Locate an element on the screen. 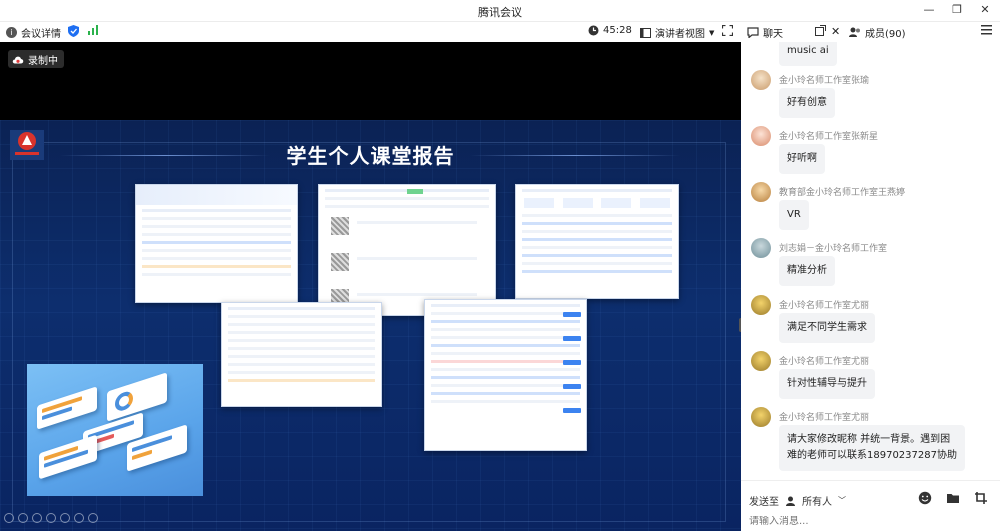 This screenshot has height=531, width=1000. window-controls: — ❐ ✕ is located at coordinates (957, 10).